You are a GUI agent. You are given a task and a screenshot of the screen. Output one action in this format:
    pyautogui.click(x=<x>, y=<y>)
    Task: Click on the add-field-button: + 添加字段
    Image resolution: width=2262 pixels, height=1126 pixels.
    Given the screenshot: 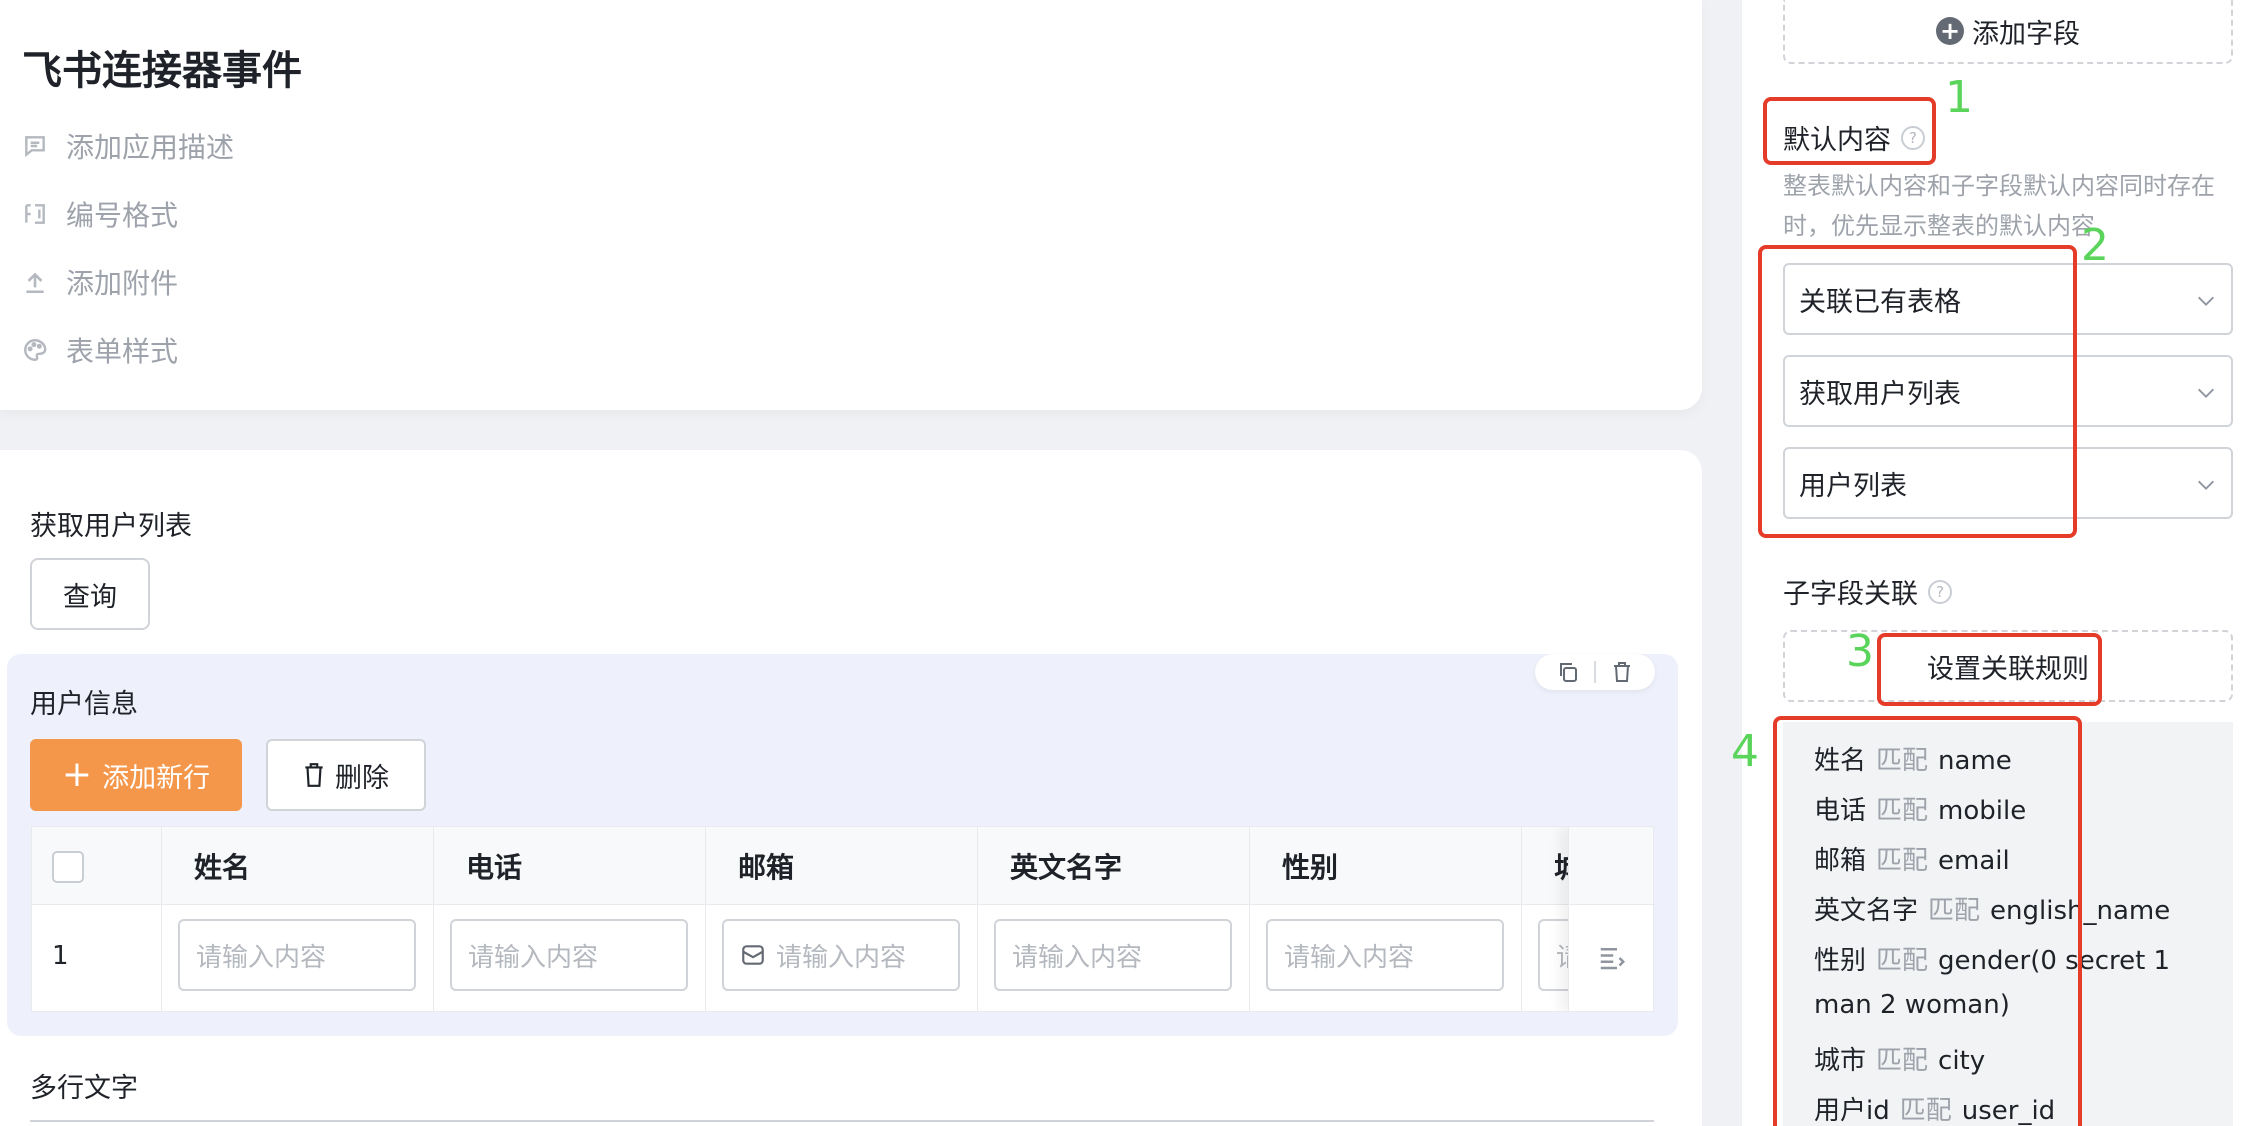 What is the action you would take?
    pyautogui.click(x=2008, y=32)
    